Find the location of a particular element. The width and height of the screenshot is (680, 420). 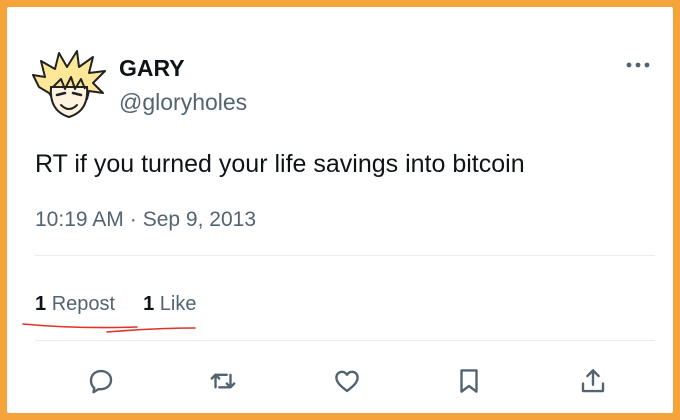

share-button is located at coordinates (593, 381).